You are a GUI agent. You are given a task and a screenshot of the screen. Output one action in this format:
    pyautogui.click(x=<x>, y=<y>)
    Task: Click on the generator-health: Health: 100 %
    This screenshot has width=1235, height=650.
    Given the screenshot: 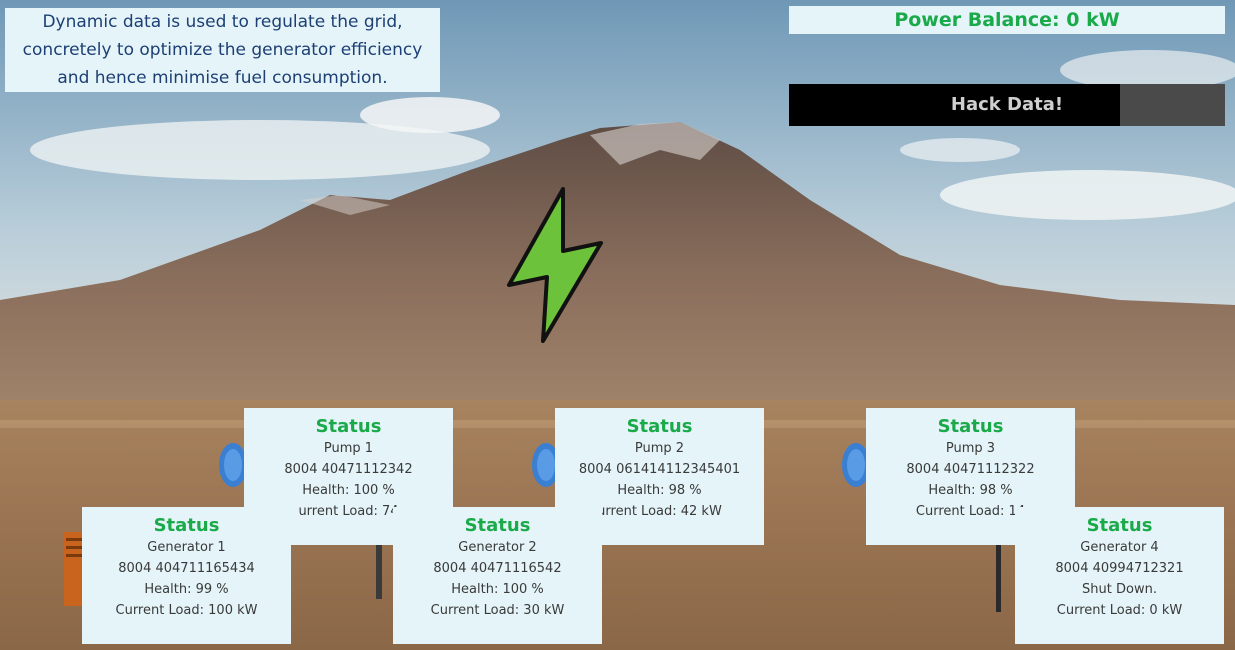 What is the action you would take?
    pyautogui.click(x=497, y=589)
    